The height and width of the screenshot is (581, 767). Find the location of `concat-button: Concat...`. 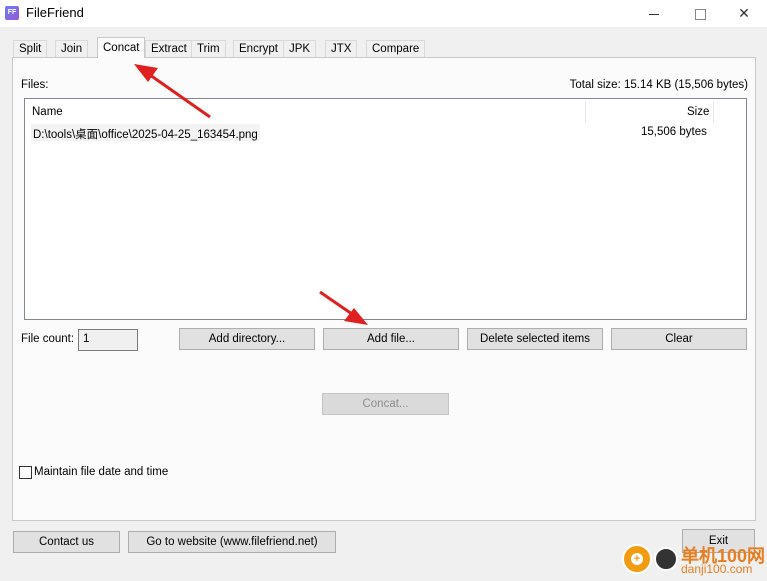

concat-button: Concat... is located at coordinates (385, 404).